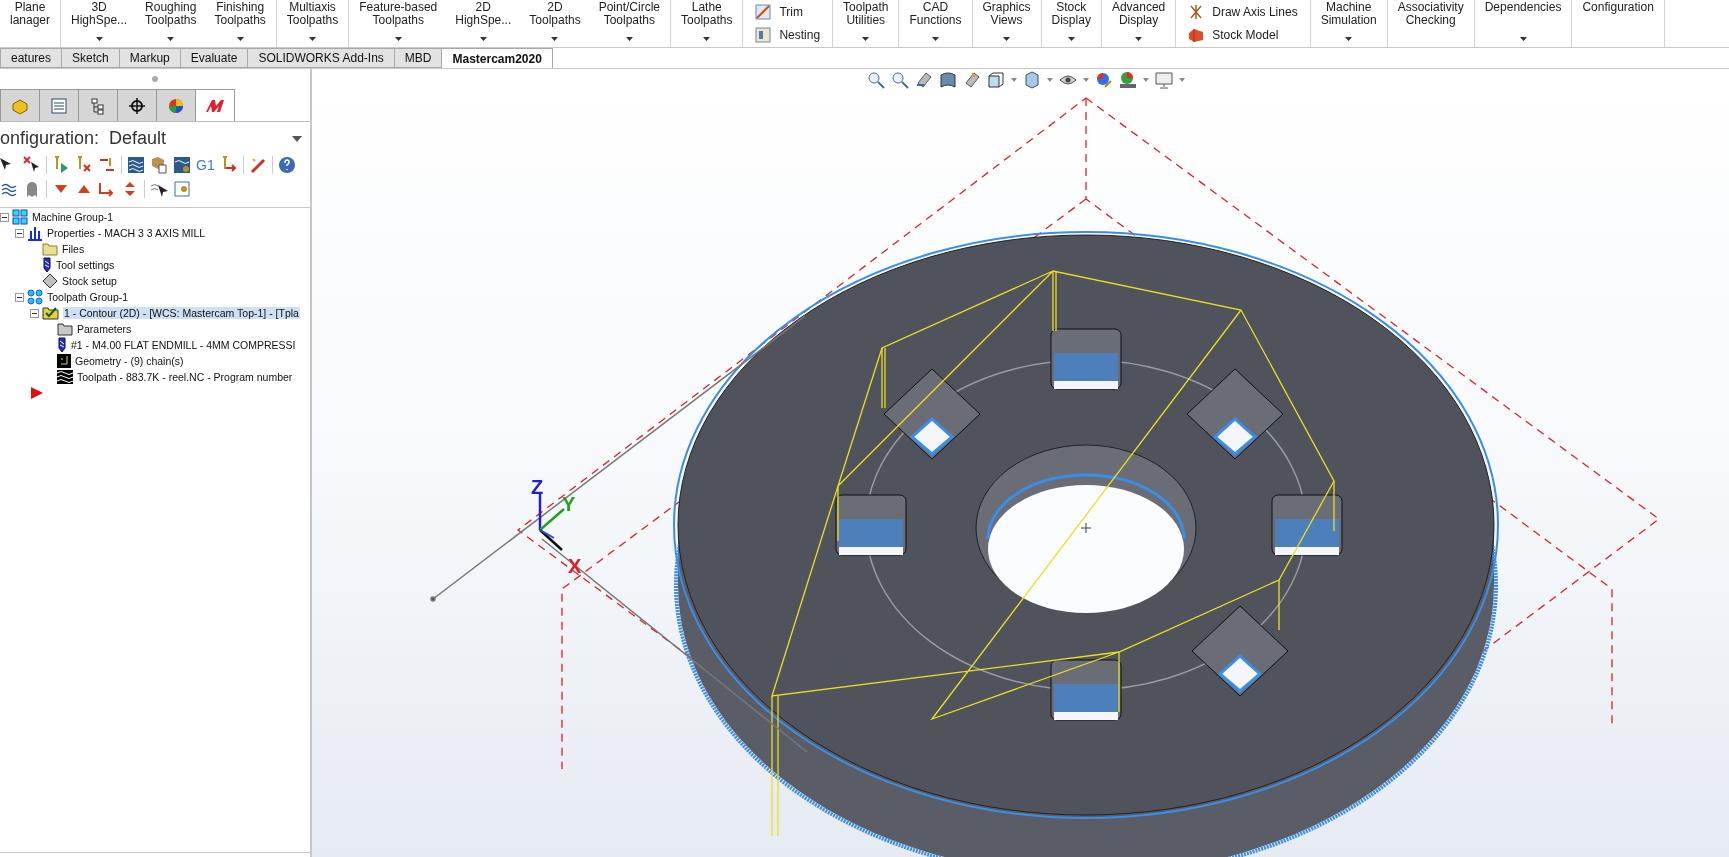 The image size is (1729, 857). Describe the element at coordinates (215, 105) in the screenshot. I see `mastercam-logo-icon` at that location.